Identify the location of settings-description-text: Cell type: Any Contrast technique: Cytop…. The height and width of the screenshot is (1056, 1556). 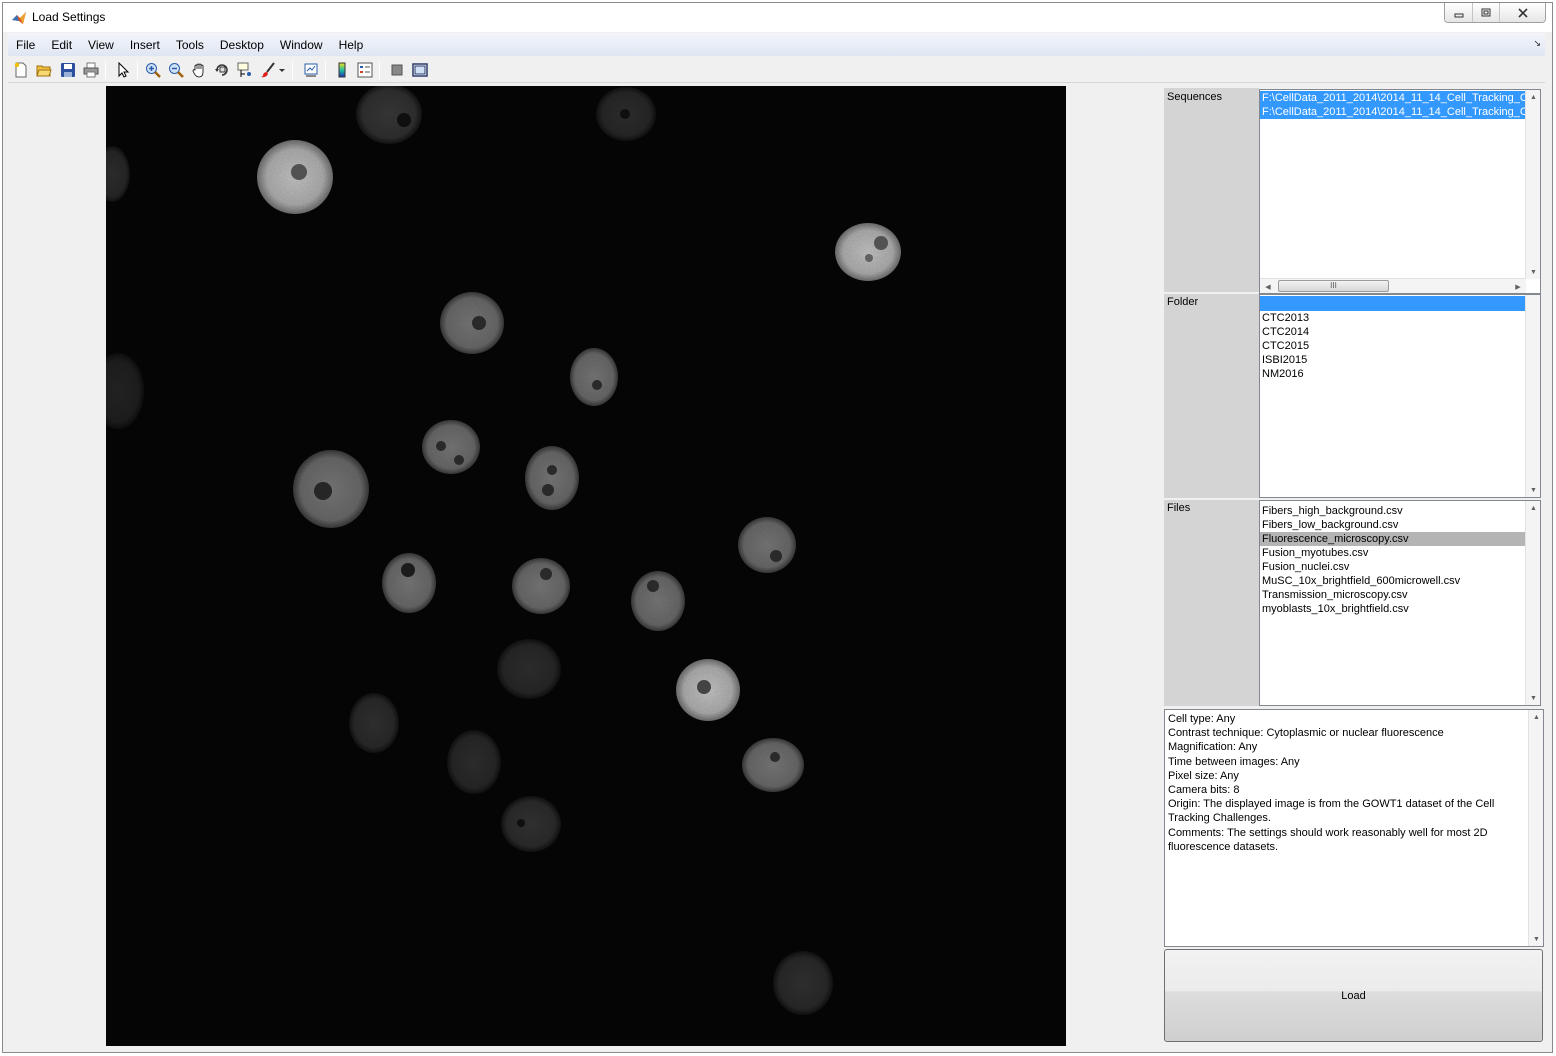
(1347, 783).